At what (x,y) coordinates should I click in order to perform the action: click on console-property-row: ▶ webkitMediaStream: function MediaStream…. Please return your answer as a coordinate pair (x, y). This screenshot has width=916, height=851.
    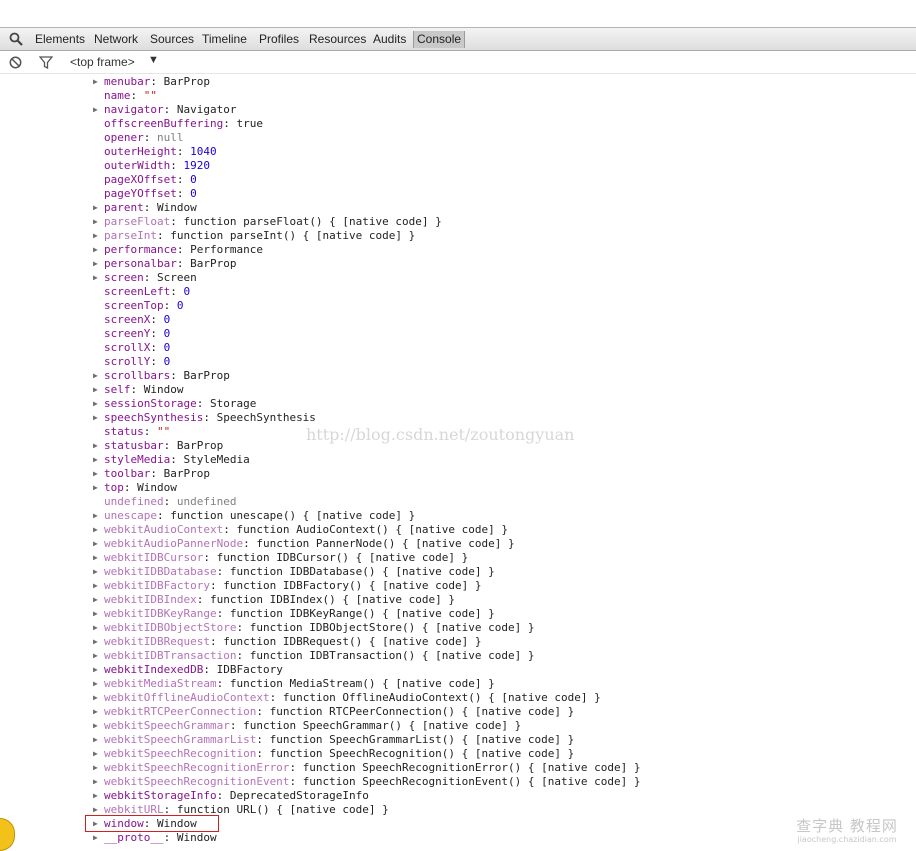
    Looking at the image, I should click on (294, 684).